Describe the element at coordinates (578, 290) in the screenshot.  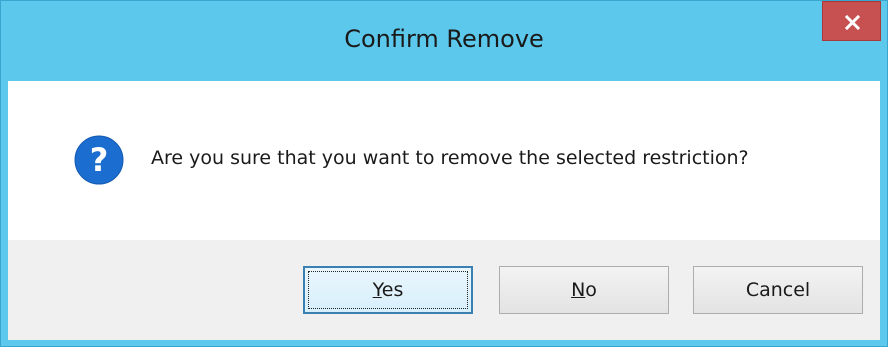
I see `no-mnemonic: N` at that location.